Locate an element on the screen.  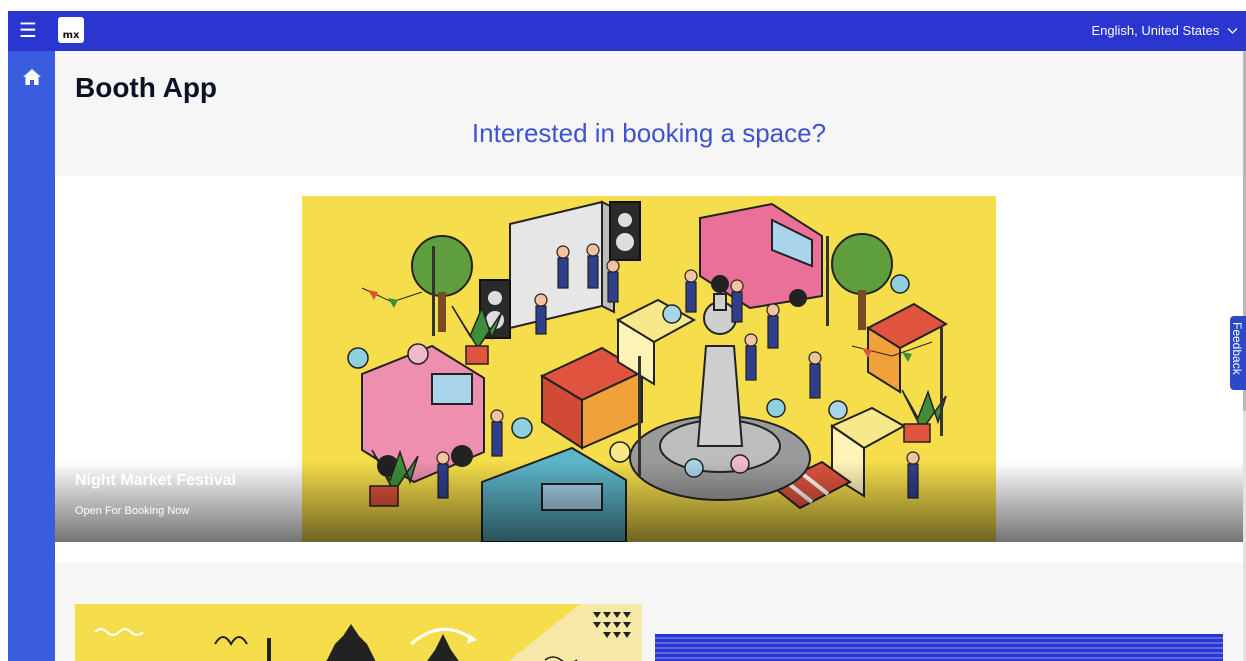
booking-headline: Interested in booking a space? is located at coordinates (649, 133).